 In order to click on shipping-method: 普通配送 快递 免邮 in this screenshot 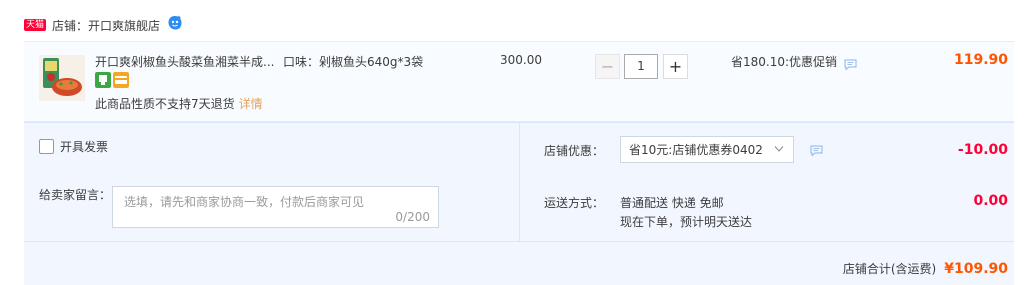, I will do `click(672, 203)`.